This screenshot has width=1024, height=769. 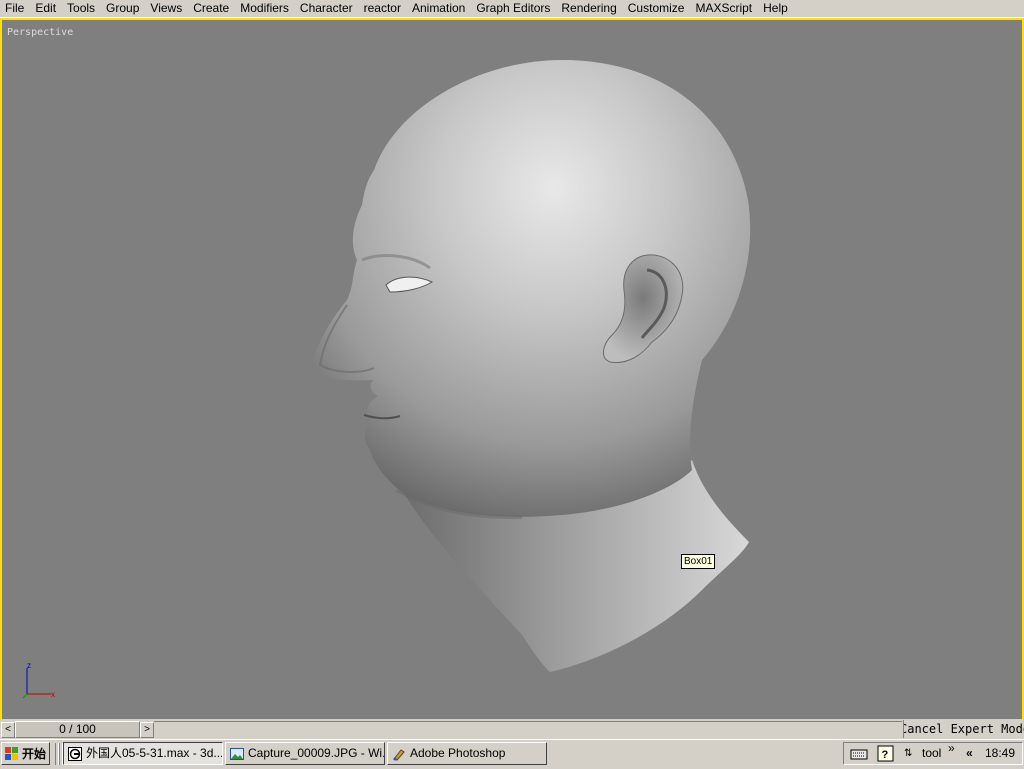 What do you see at coordinates (8, 730) in the screenshot?
I see `time-prev-button: <` at bounding box center [8, 730].